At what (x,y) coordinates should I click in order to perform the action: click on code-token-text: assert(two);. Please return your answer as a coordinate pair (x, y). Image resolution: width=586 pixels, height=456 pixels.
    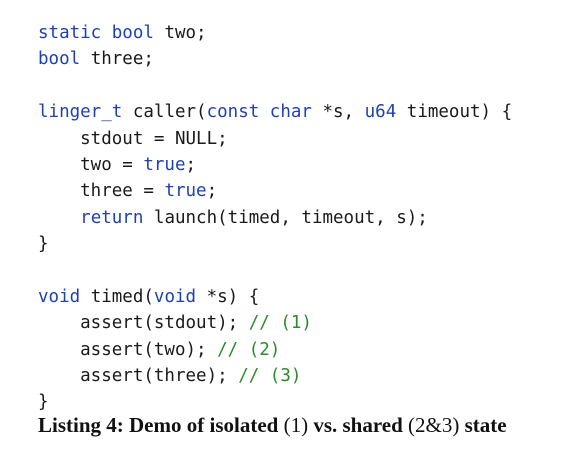
    Looking at the image, I should click on (128, 349).